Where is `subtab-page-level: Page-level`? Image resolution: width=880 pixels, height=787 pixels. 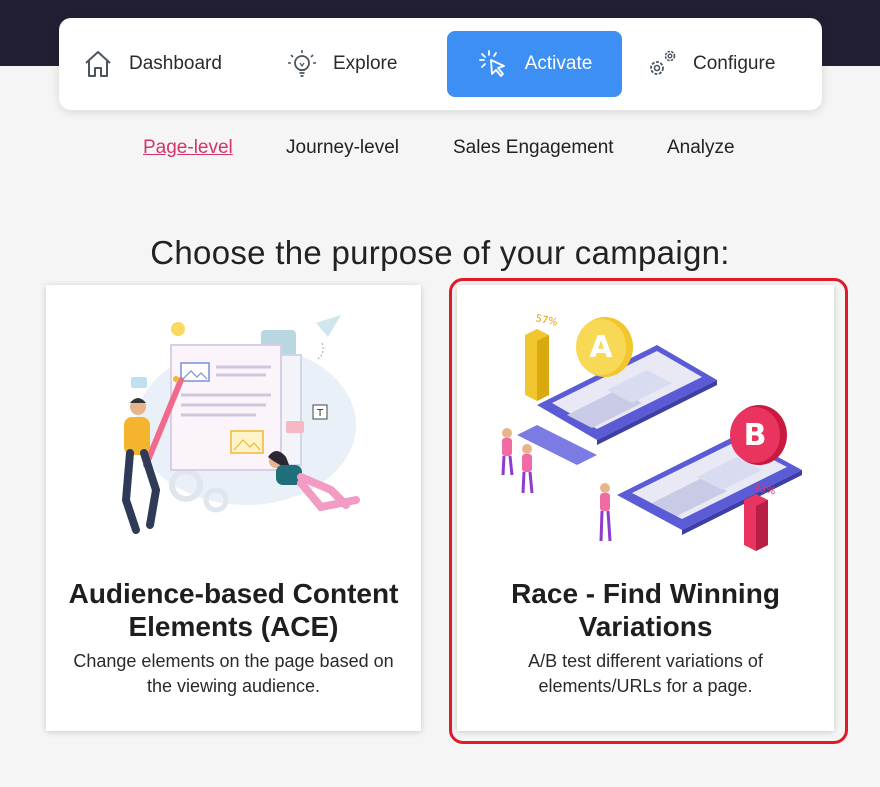 subtab-page-level: Page-level is located at coordinates (188, 148).